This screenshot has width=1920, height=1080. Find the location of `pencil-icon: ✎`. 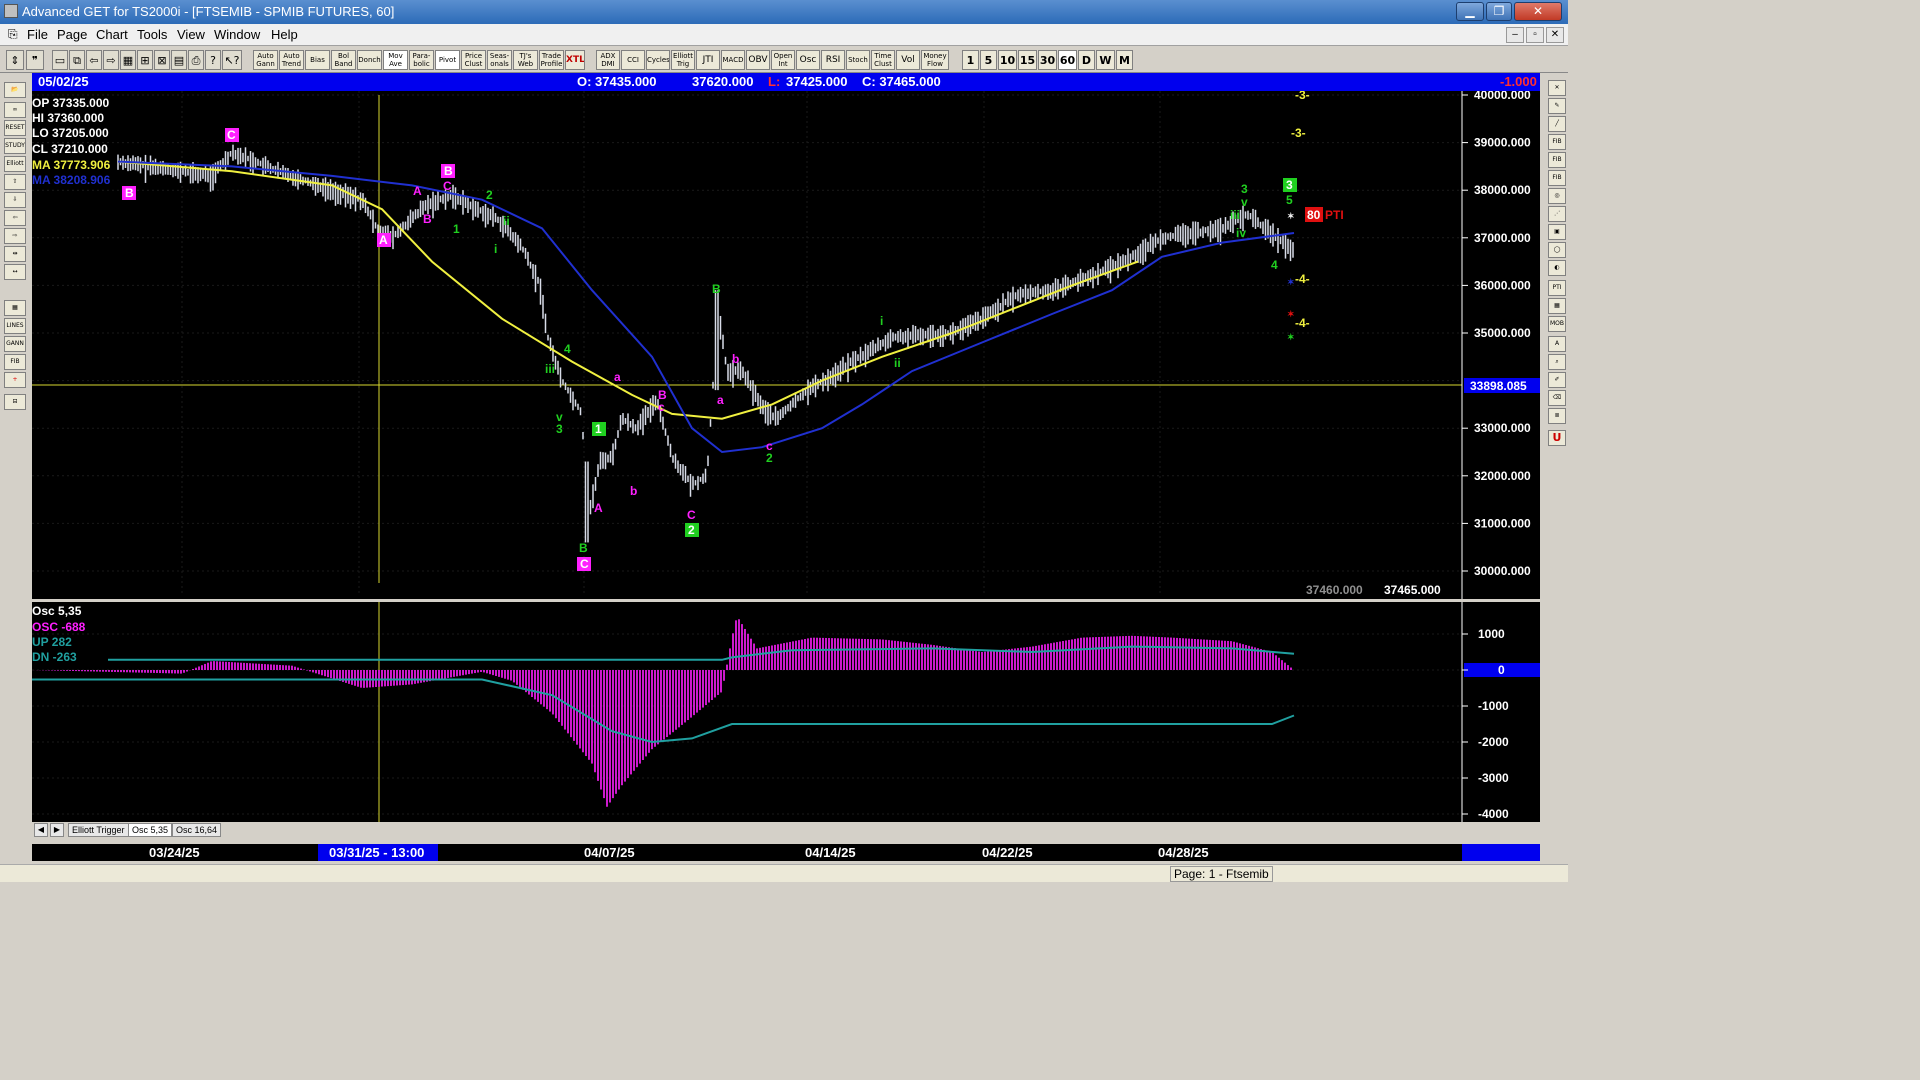

pencil-icon: ✎ is located at coordinates (1557, 106).